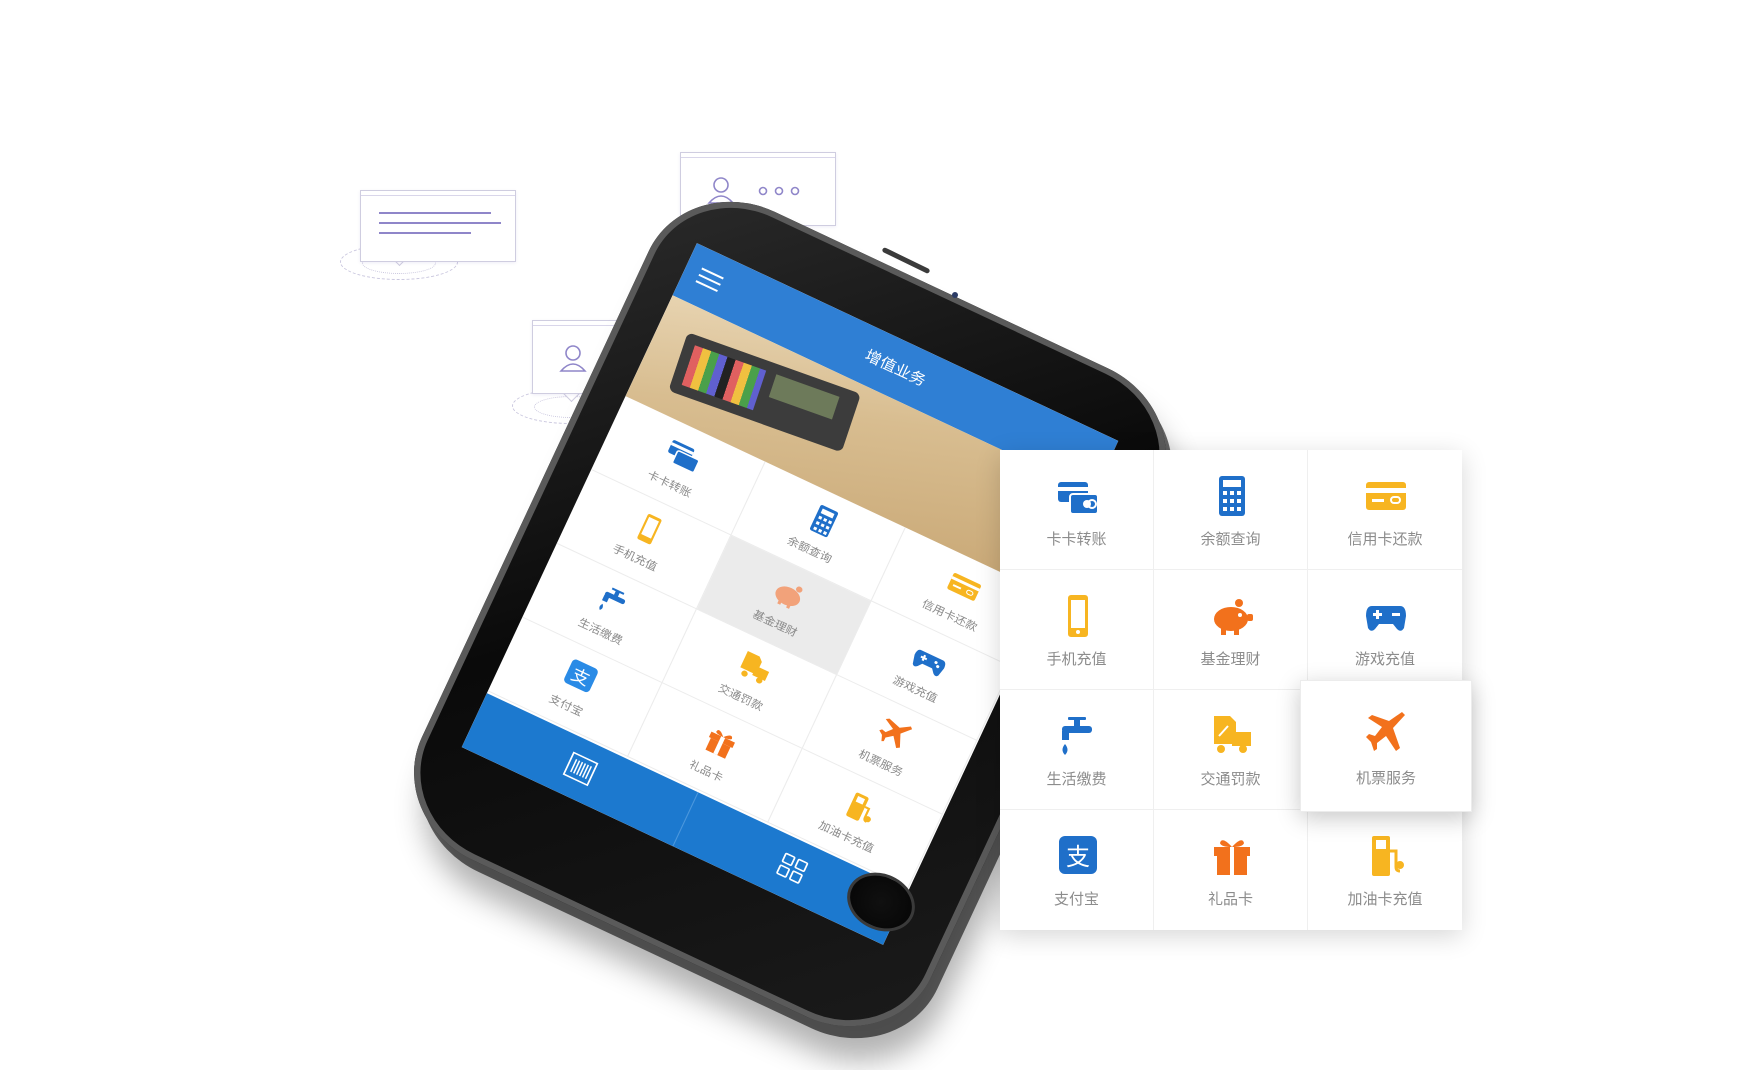 This screenshot has width=1762, height=1070. Describe the element at coordinates (791, 868) in the screenshot. I see `grid-apps-icon` at that location.